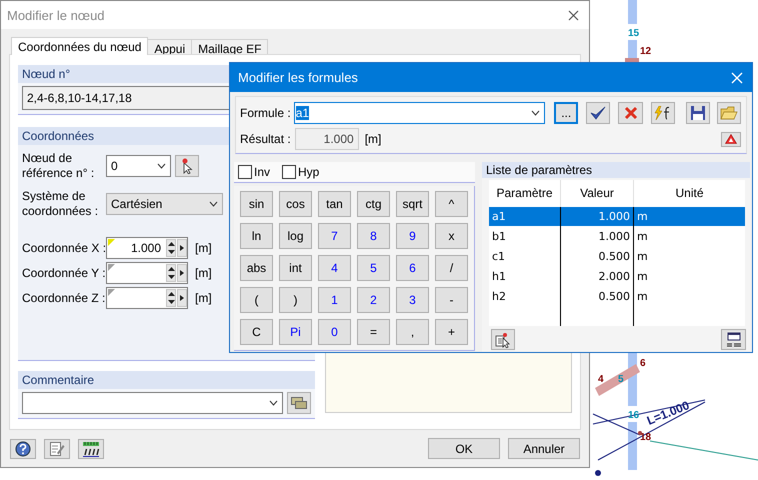 Image resolution: width=758 pixels, height=480 pixels. I want to click on coordinate-system-dropdown: Cartésien, so click(164, 204).